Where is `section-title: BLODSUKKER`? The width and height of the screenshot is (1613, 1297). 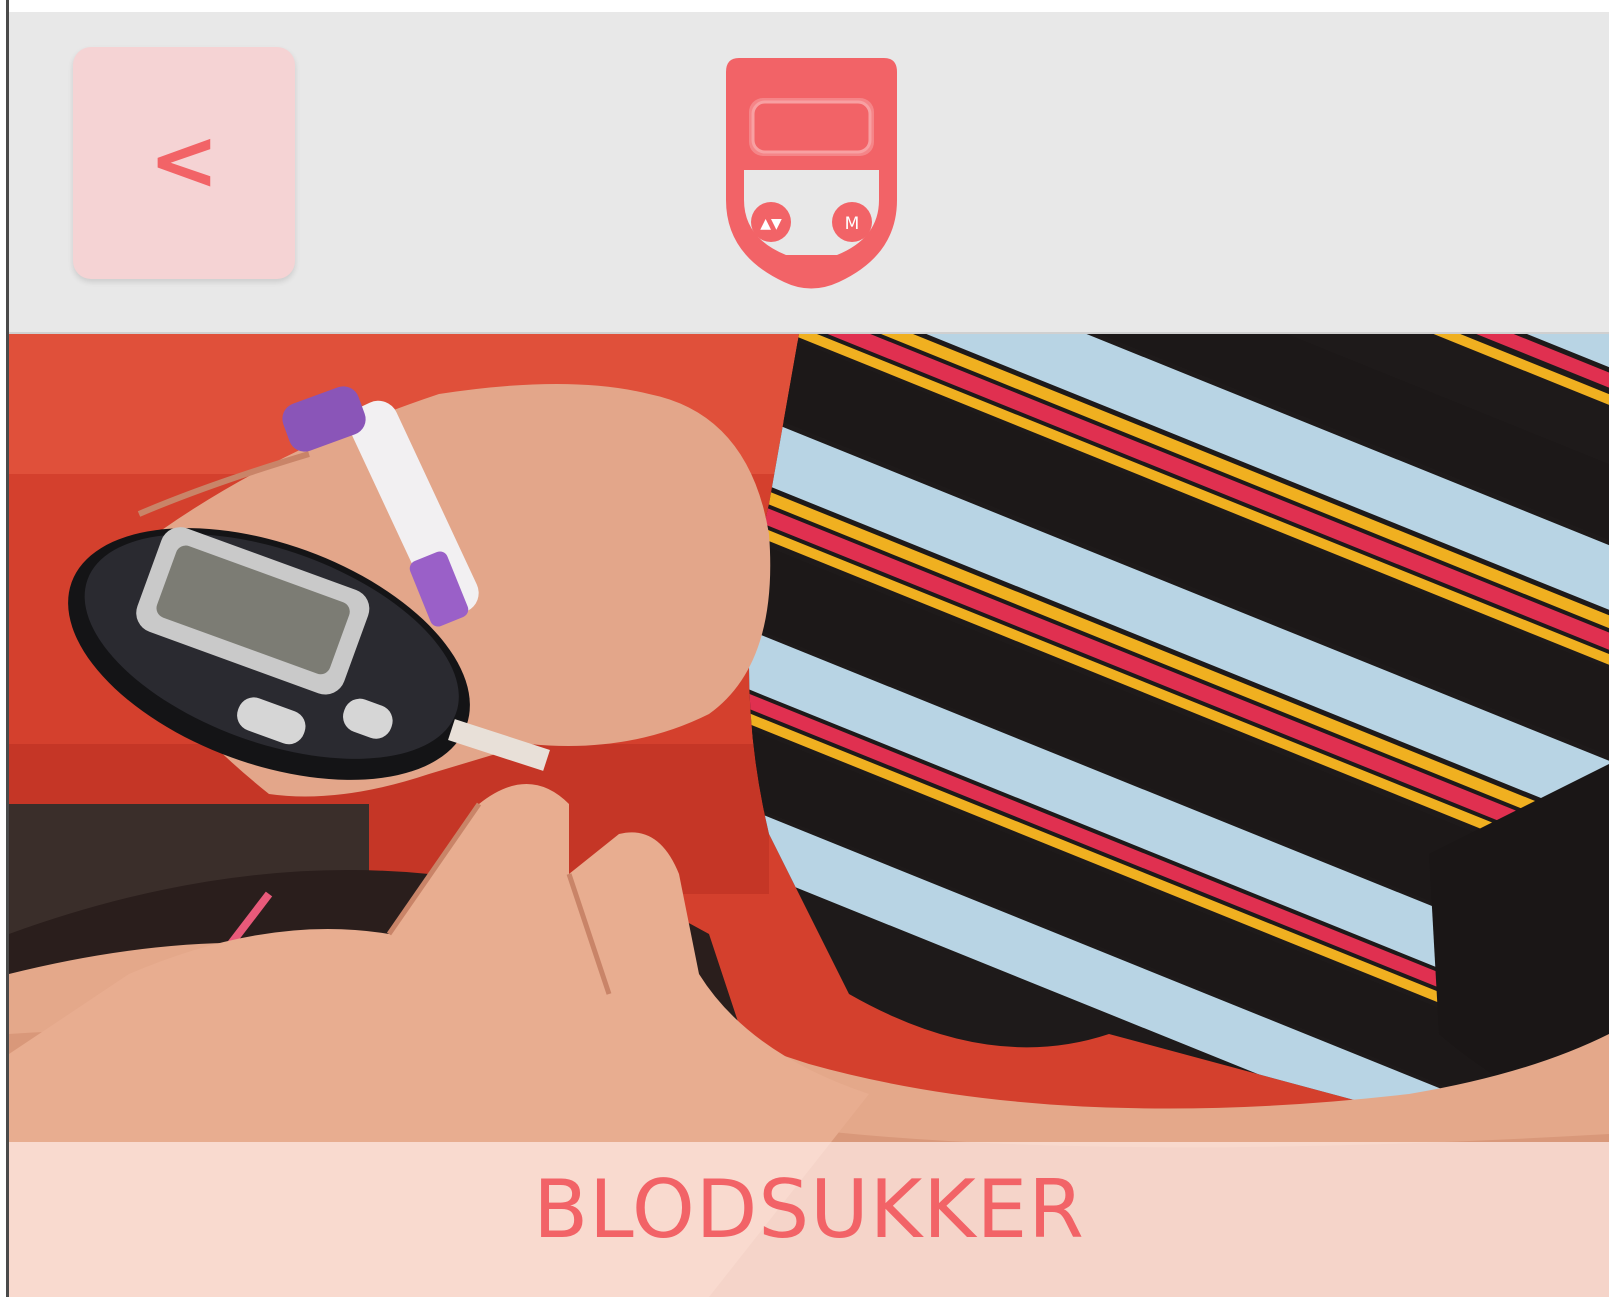
section-title: BLODSUKKER is located at coordinates (809, 1209).